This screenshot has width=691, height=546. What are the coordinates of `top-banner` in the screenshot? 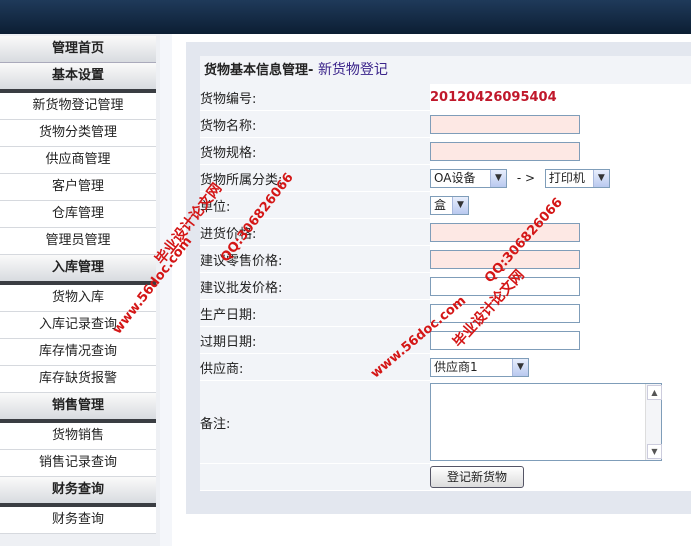 It's located at (345, 17).